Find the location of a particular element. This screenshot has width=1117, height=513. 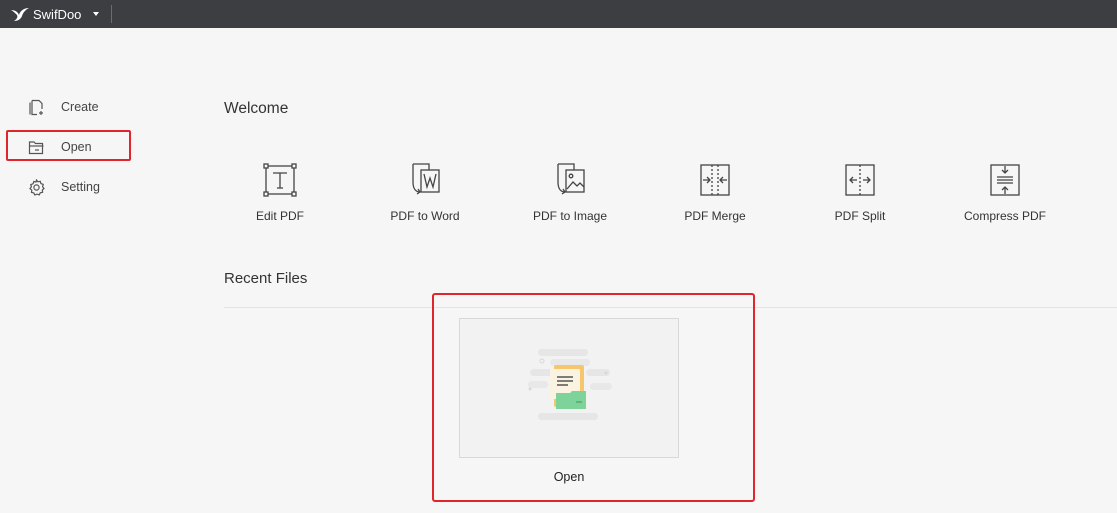

welcome-title: Welcome is located at coordinates (256, 108).